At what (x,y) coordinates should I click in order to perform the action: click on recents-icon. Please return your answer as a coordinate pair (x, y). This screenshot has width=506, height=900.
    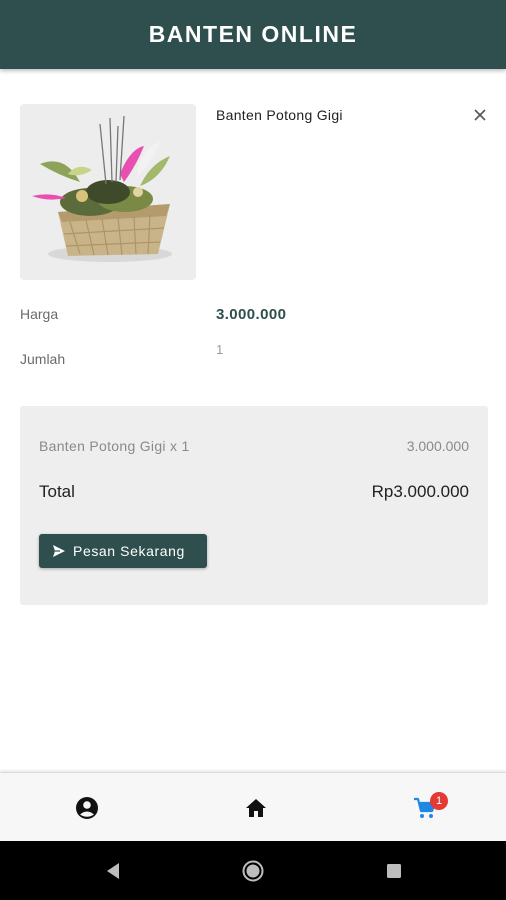
    Looking at the image, I should click on (394, 871).